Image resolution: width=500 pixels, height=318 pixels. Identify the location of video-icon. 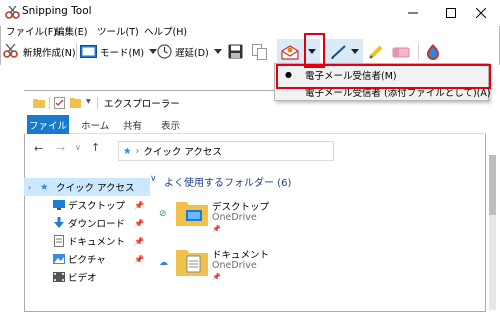
(59, 277).